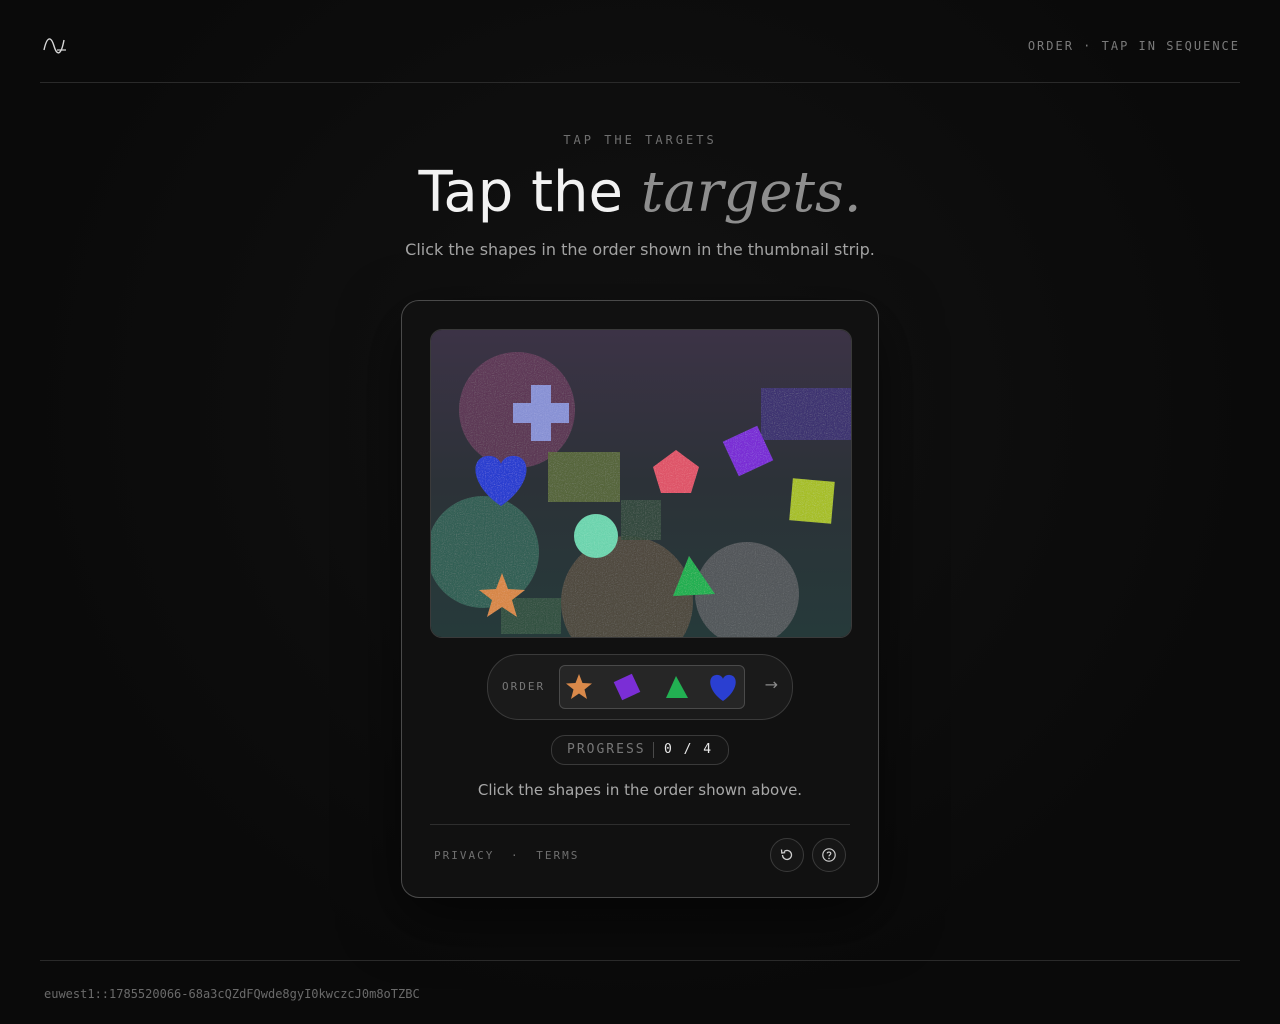  What do you see at coordinates (640, 41) in the screenshot?
I see `header: ORDER · TAP IN SEQUENCE` at bounding box center [640, 41].